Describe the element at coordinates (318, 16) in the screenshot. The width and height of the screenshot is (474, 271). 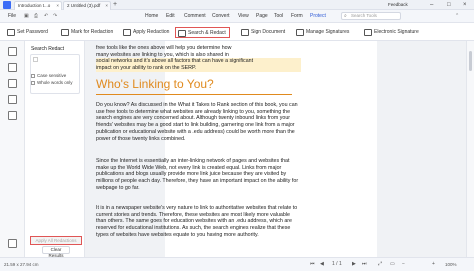
I see `menu-protect: Protect` at that location.